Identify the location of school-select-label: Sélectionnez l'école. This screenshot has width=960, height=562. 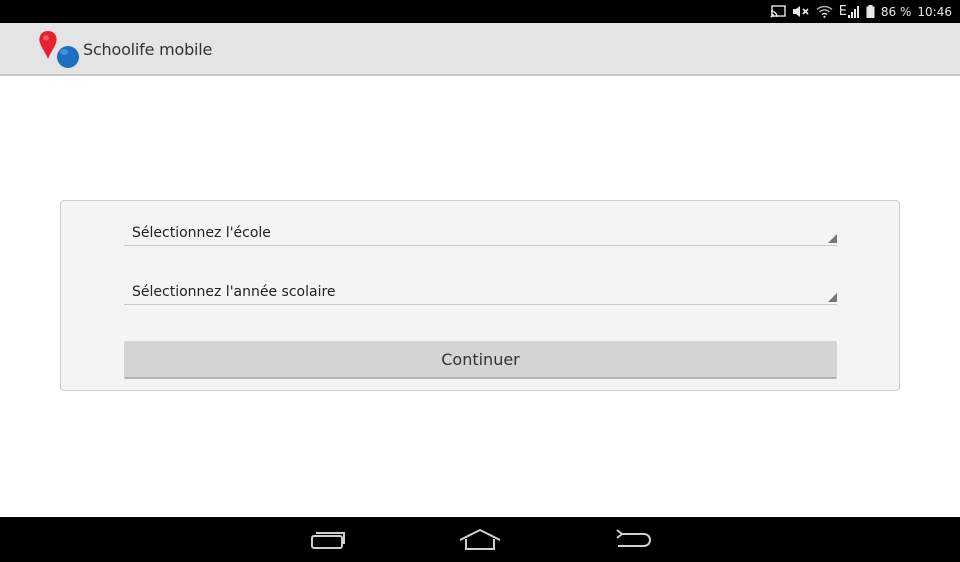
(201, 233).